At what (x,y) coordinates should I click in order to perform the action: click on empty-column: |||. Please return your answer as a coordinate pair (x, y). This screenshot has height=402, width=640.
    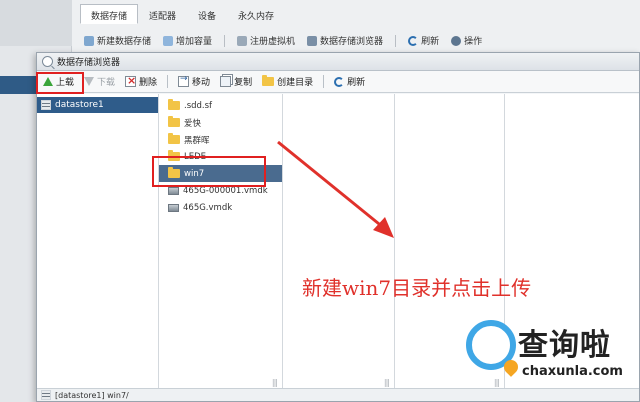
    Looking at the image, I should click on (339, 242).